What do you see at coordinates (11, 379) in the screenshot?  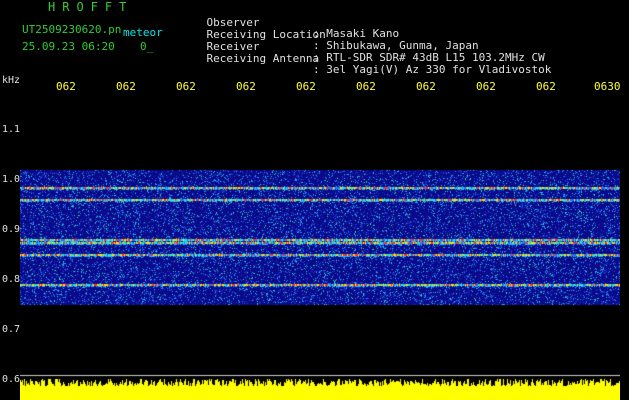 I see `y-tick-label: 0.6` at bounding box center [11, 379].